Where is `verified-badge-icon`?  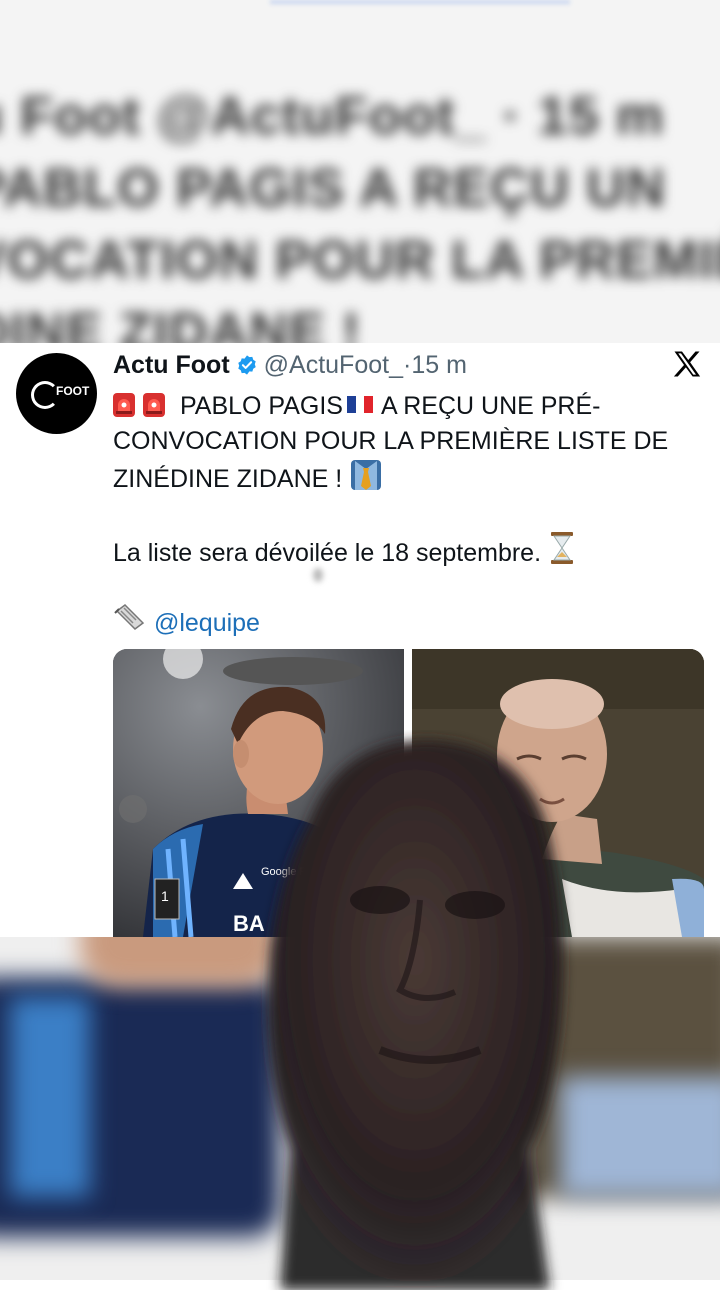 verified-badge-icon is located at coordinates (246, 365).